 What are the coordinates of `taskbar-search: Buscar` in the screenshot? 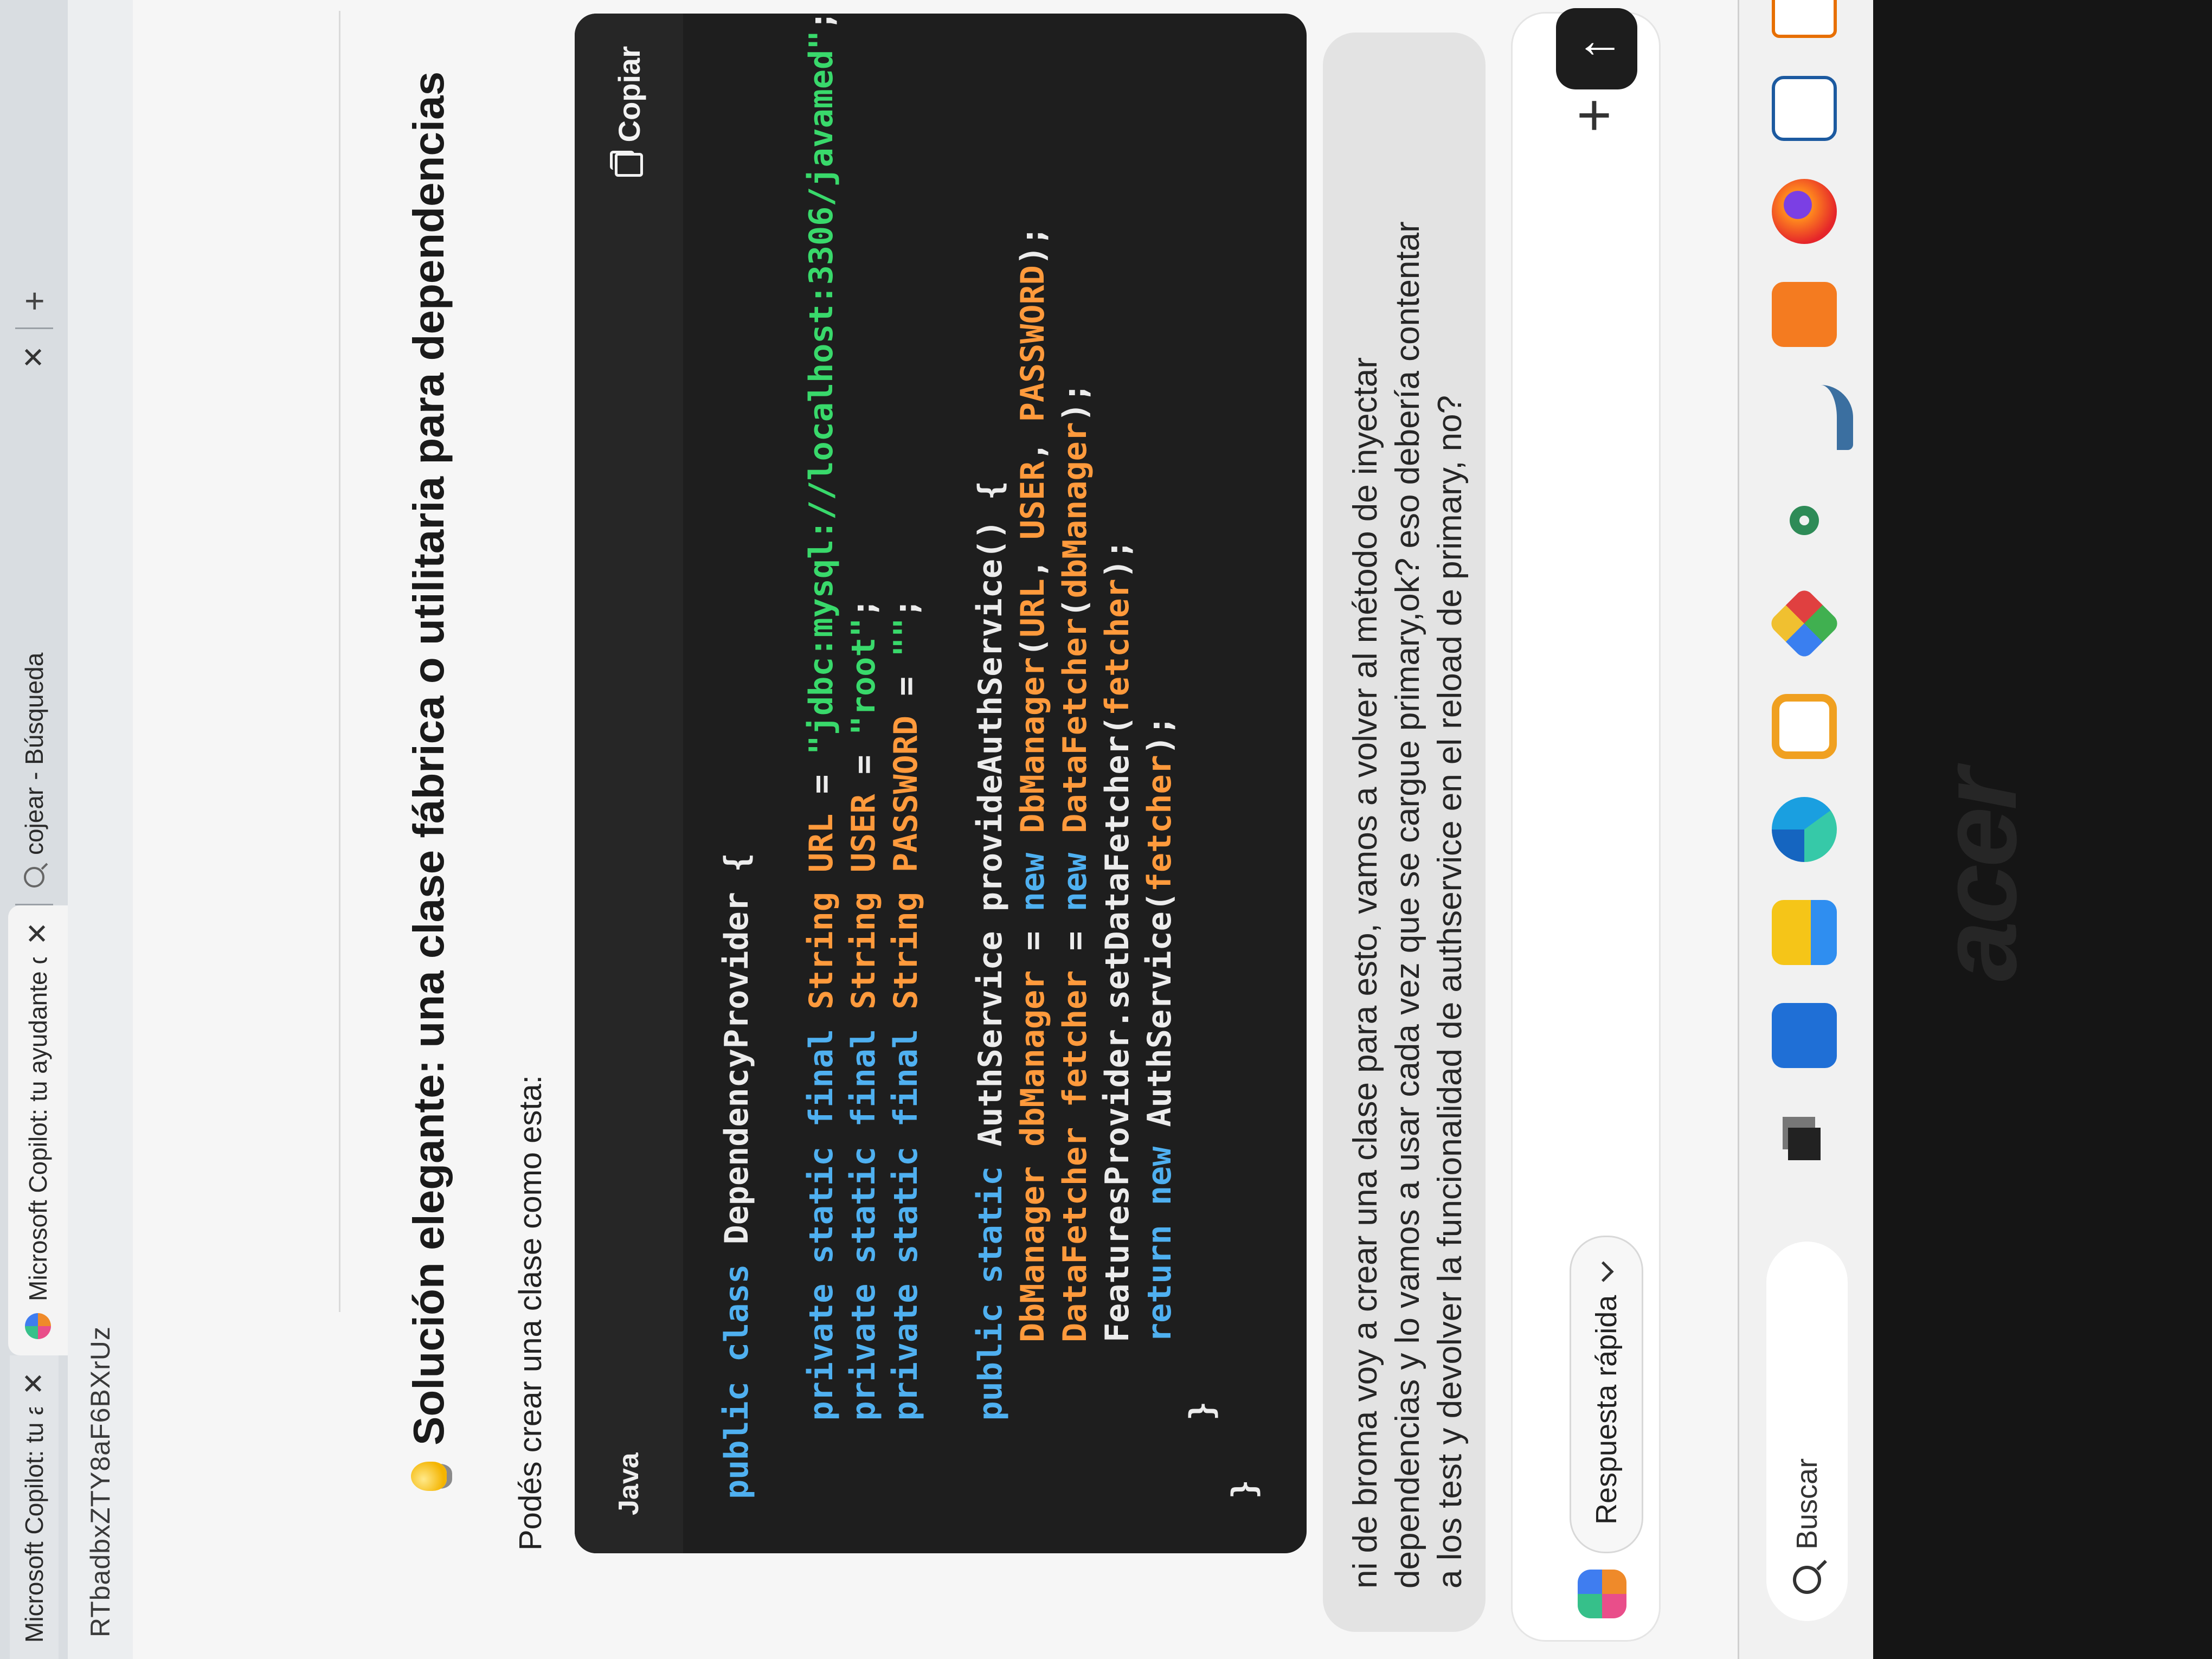 It's located at (1807, 1431).